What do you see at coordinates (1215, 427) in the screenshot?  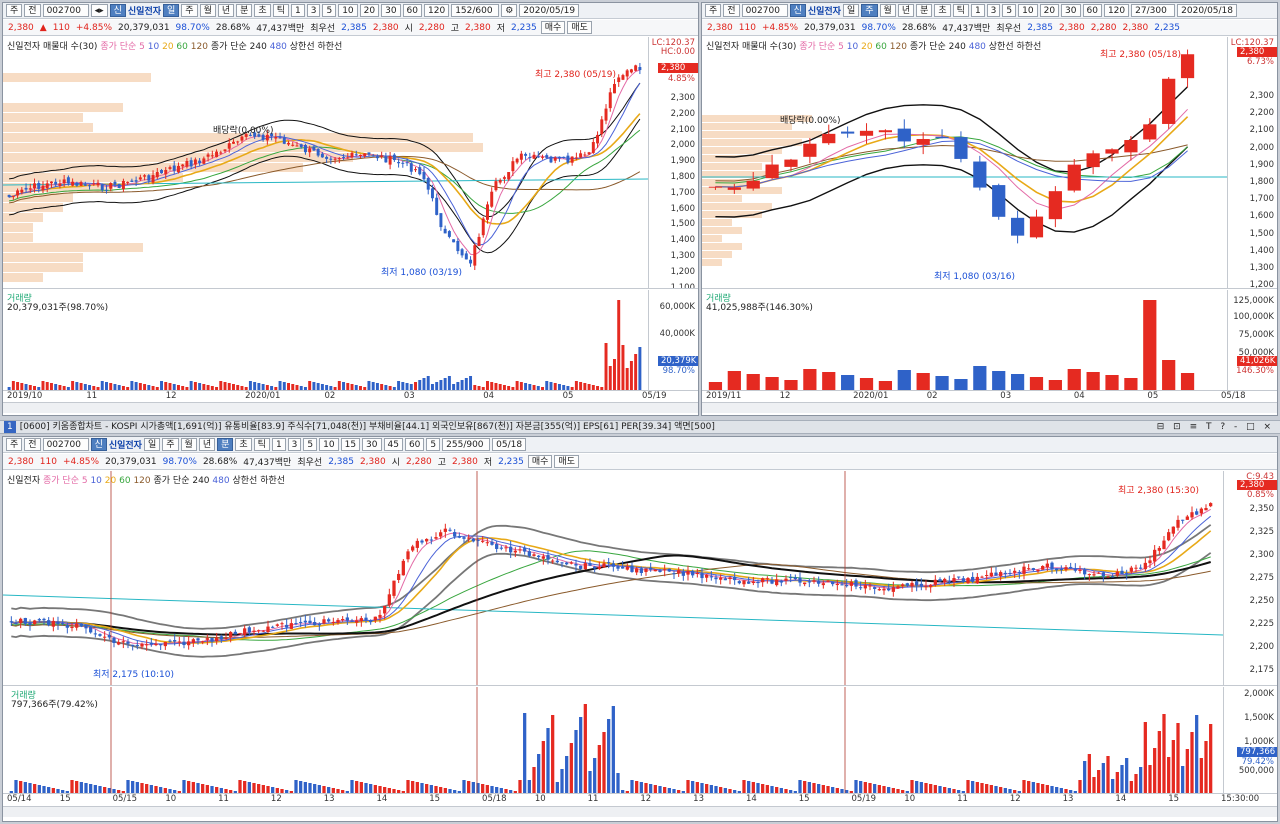 I see `window-controls-icon: ⊟ ⊡ ≡ T ? - □ ×` at bounding box center [1215, 427].